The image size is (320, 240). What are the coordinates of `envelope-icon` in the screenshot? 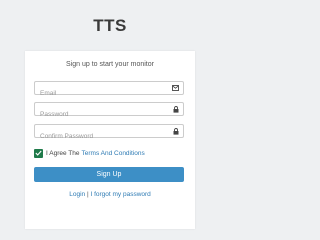 It's located at (175, 88).